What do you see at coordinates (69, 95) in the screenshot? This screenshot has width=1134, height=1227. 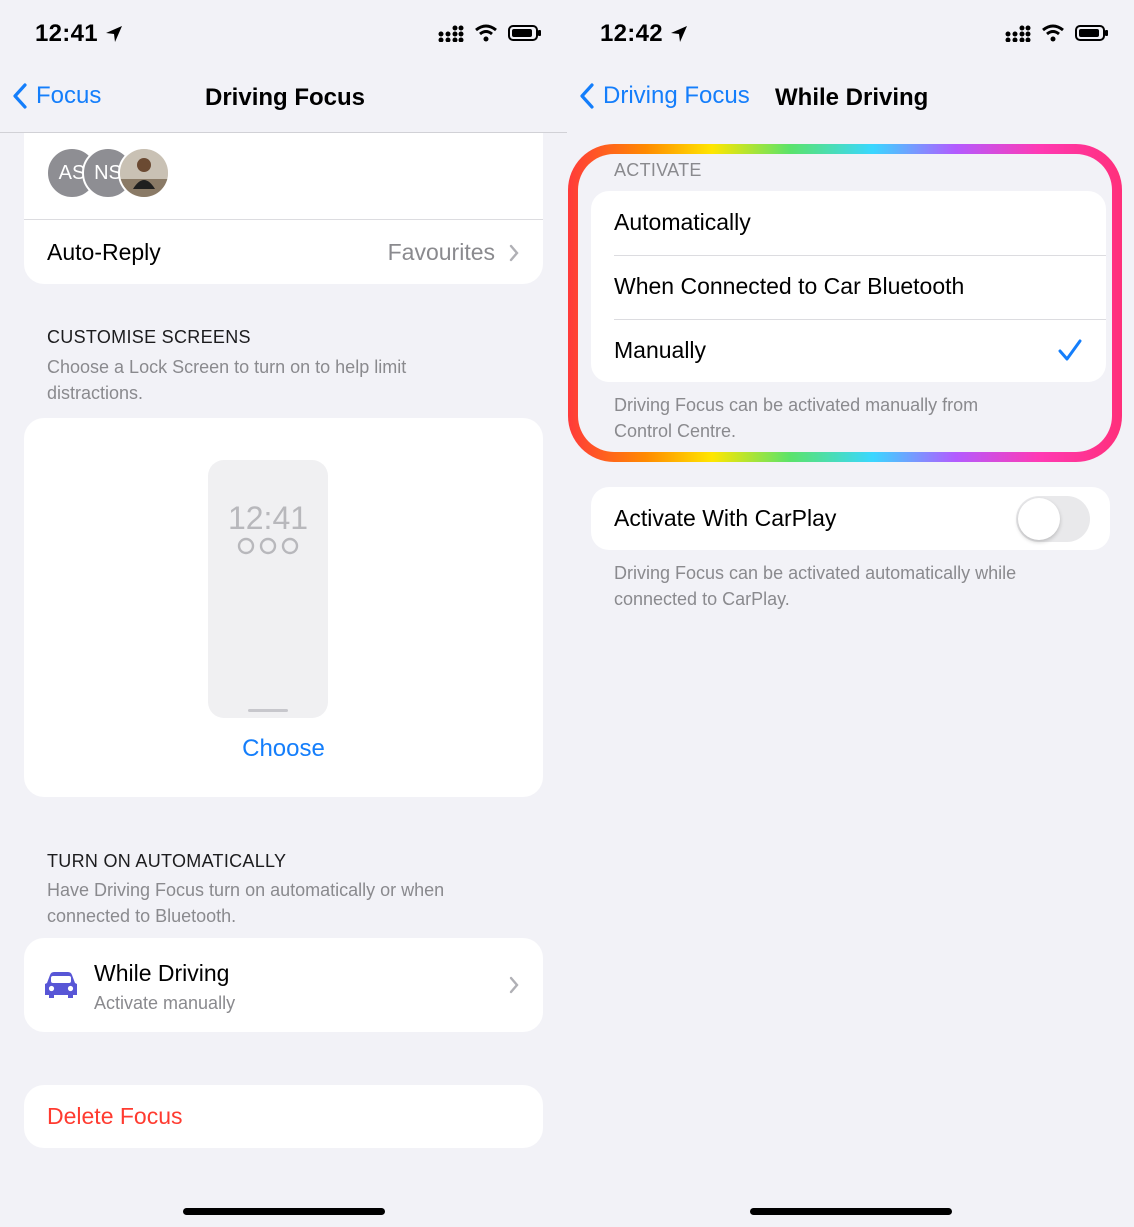 I see `back-label: Focus` at bounding box center [69, 95].